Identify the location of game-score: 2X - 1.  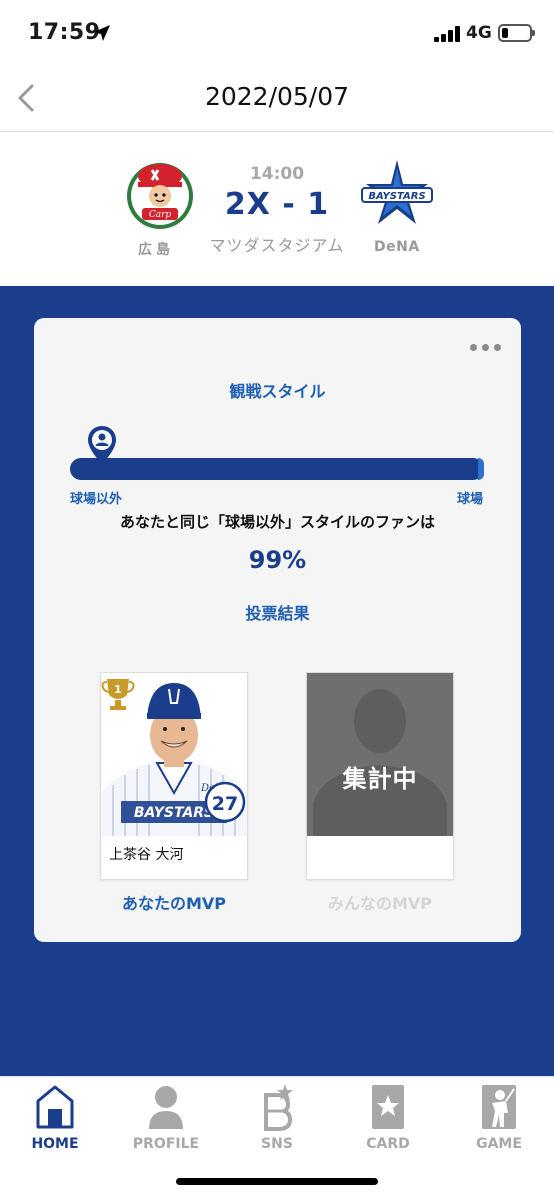
(277, 204).